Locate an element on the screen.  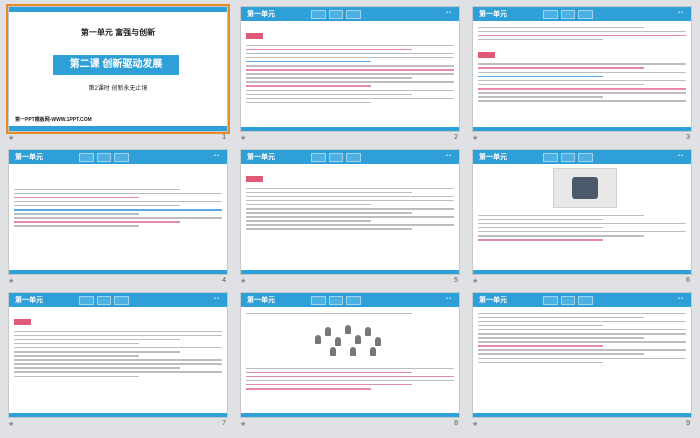
slide-number-9: 9 is located at coordinates (688, 423).